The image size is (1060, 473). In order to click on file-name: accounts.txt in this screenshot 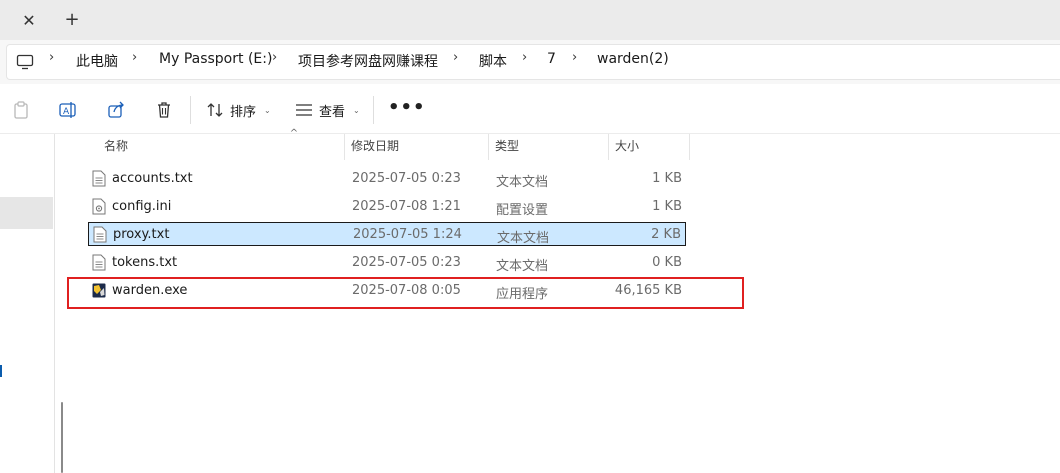, I will do `click(152, 178)`.